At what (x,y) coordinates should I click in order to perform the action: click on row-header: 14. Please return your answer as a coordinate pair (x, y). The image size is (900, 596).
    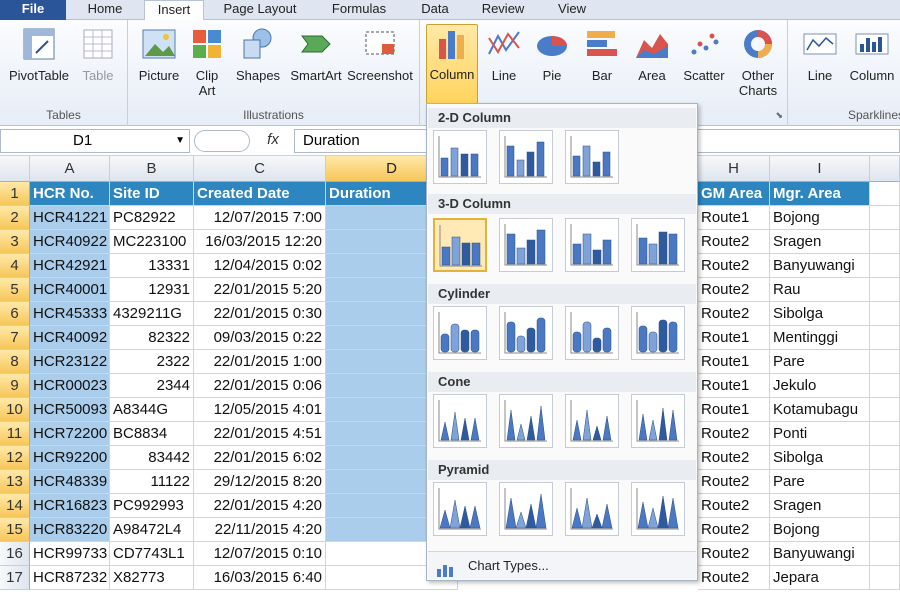
    Looking at the image, I should click on (15, 506).